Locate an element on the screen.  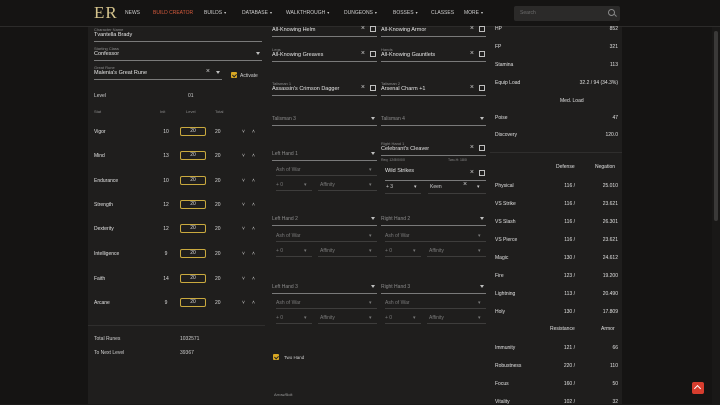
talisman-3-select: Talisman 3 is located at coordinates (324, 118).